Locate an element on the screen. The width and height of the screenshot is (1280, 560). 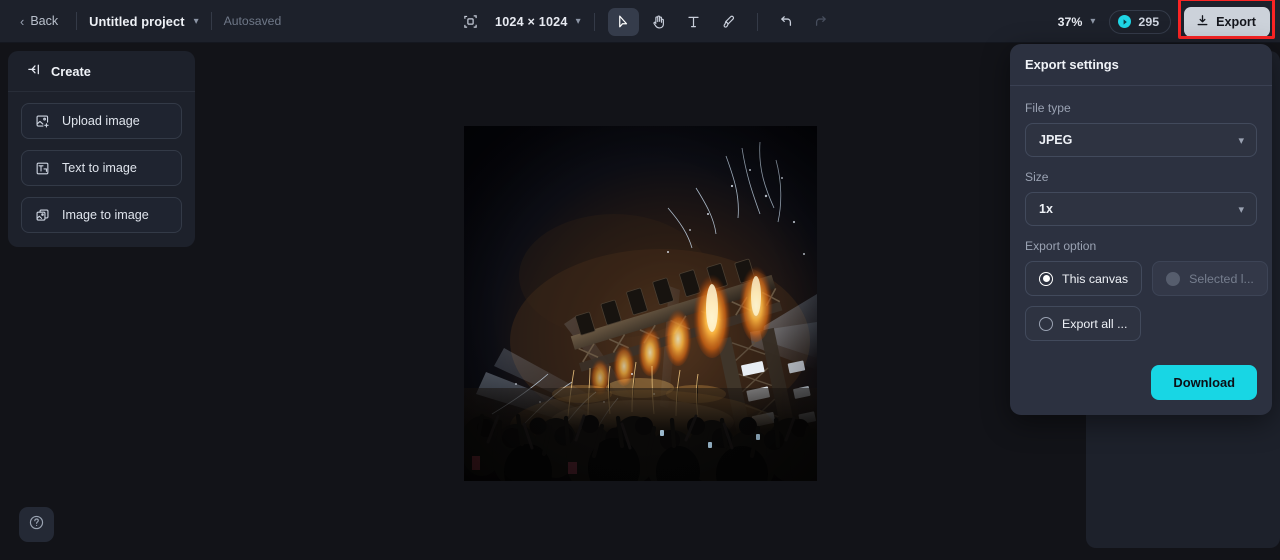
chevron-left-icon: ‹ is located at coordinates (22, 21).